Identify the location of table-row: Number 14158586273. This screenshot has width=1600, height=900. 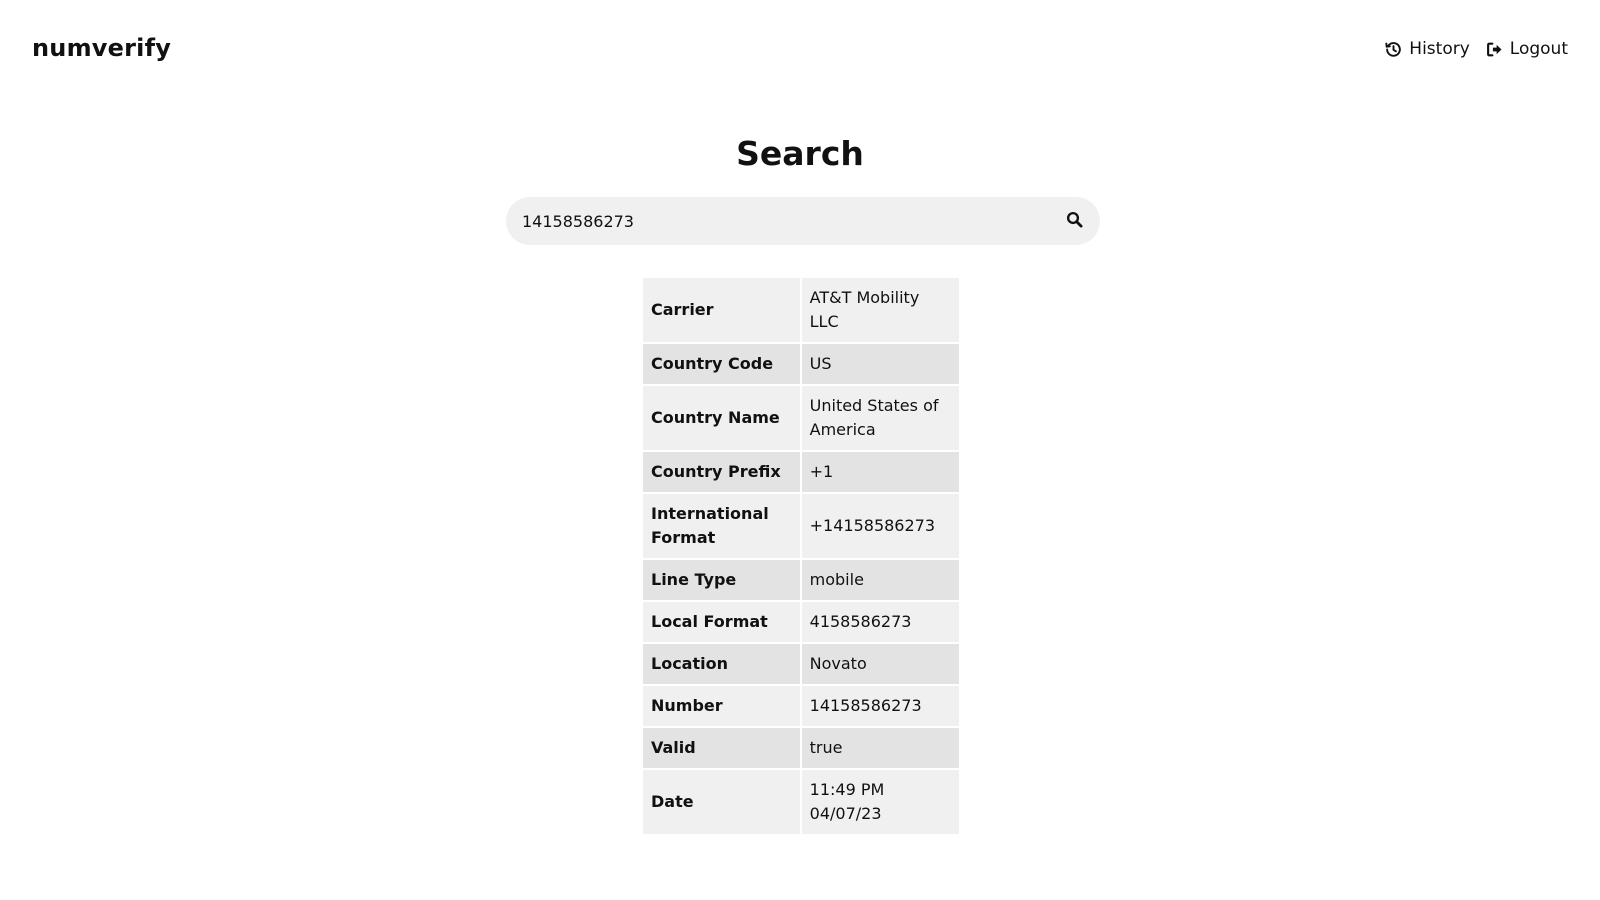
(801, 706).